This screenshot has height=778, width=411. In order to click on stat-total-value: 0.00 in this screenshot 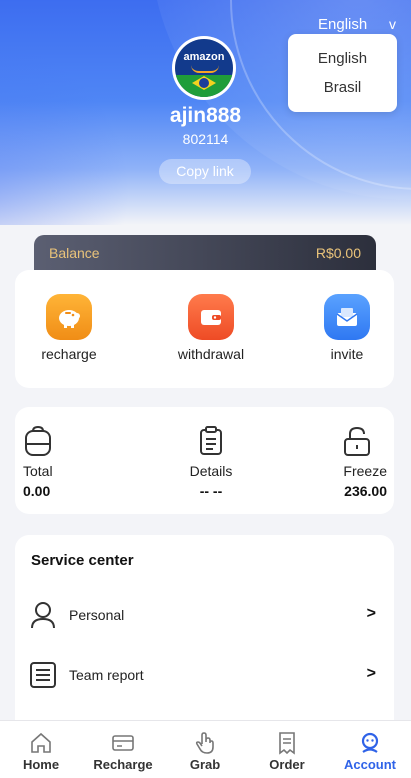, I will do `click(37, 491)`.